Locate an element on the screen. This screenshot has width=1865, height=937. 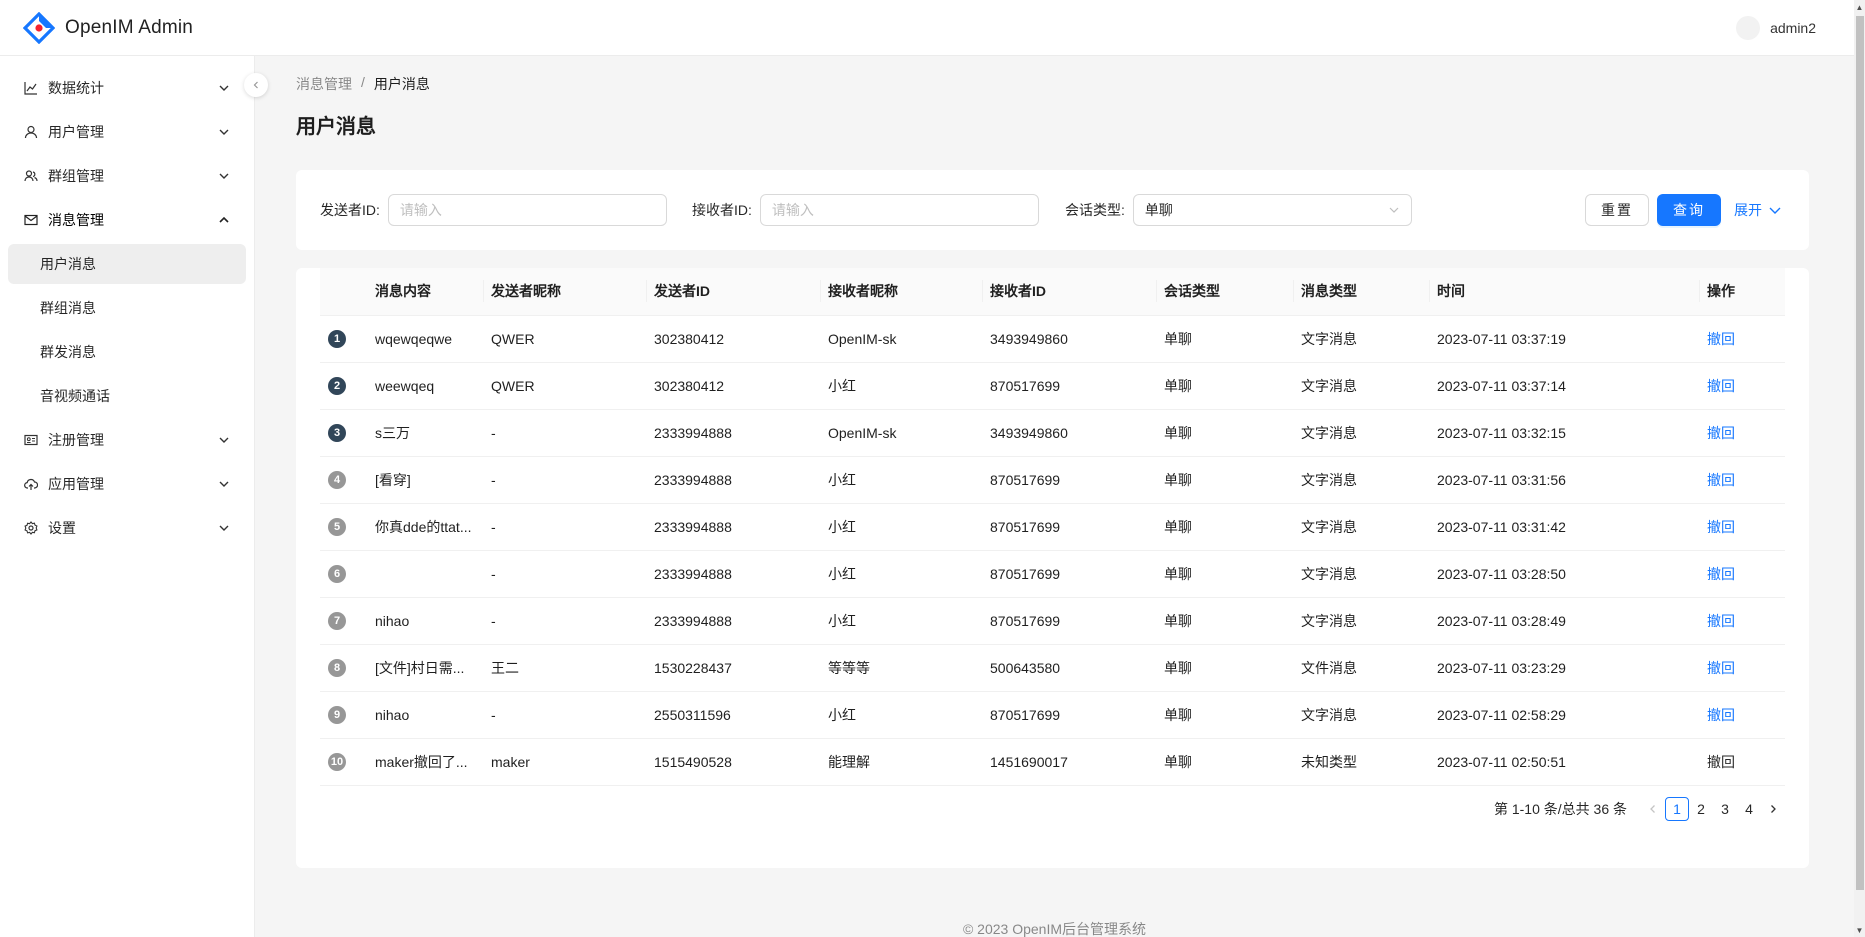
column-header-time: 时间 is located at coordinates (1564, 292).